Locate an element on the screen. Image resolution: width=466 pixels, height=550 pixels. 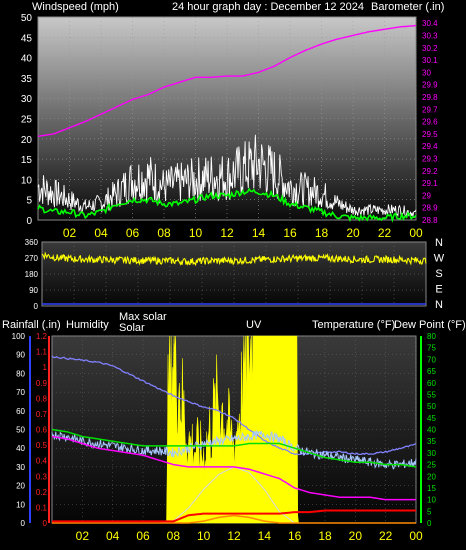
y2-tick-label: 30.1 is located at coordinates (430, 60).